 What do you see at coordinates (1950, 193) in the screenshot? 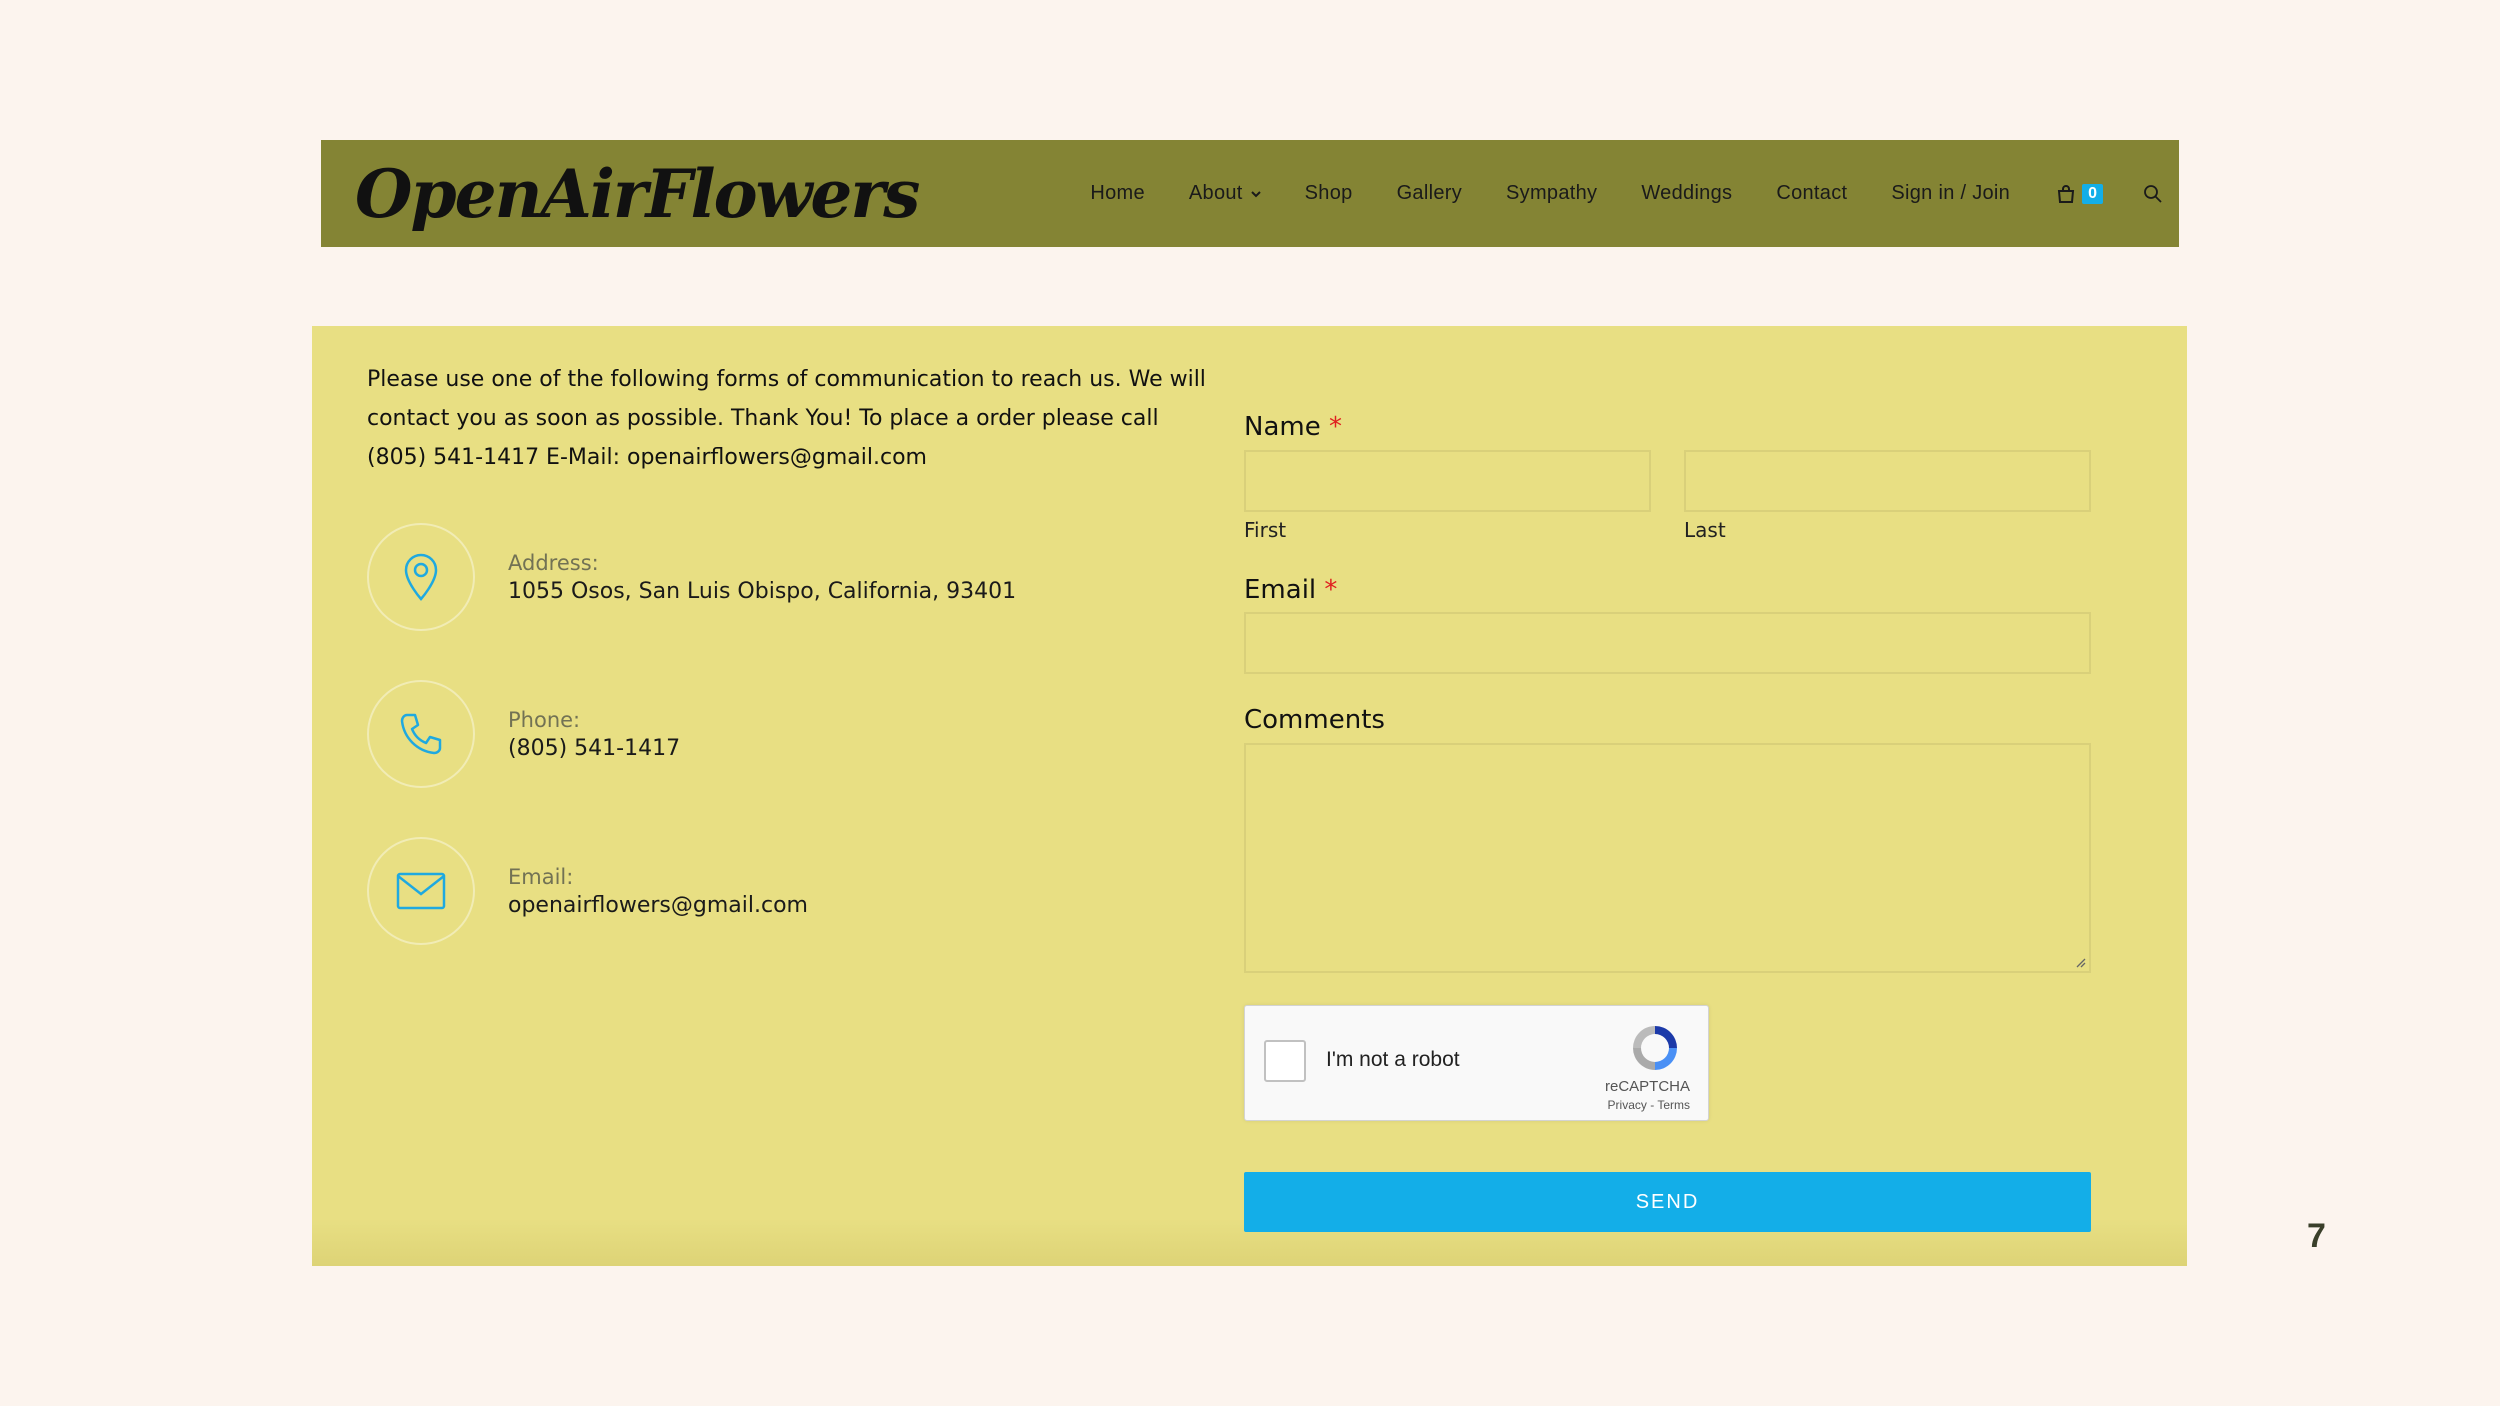
I see `nav-signin: Sign in / Join` at bounding box center [1950, 193].